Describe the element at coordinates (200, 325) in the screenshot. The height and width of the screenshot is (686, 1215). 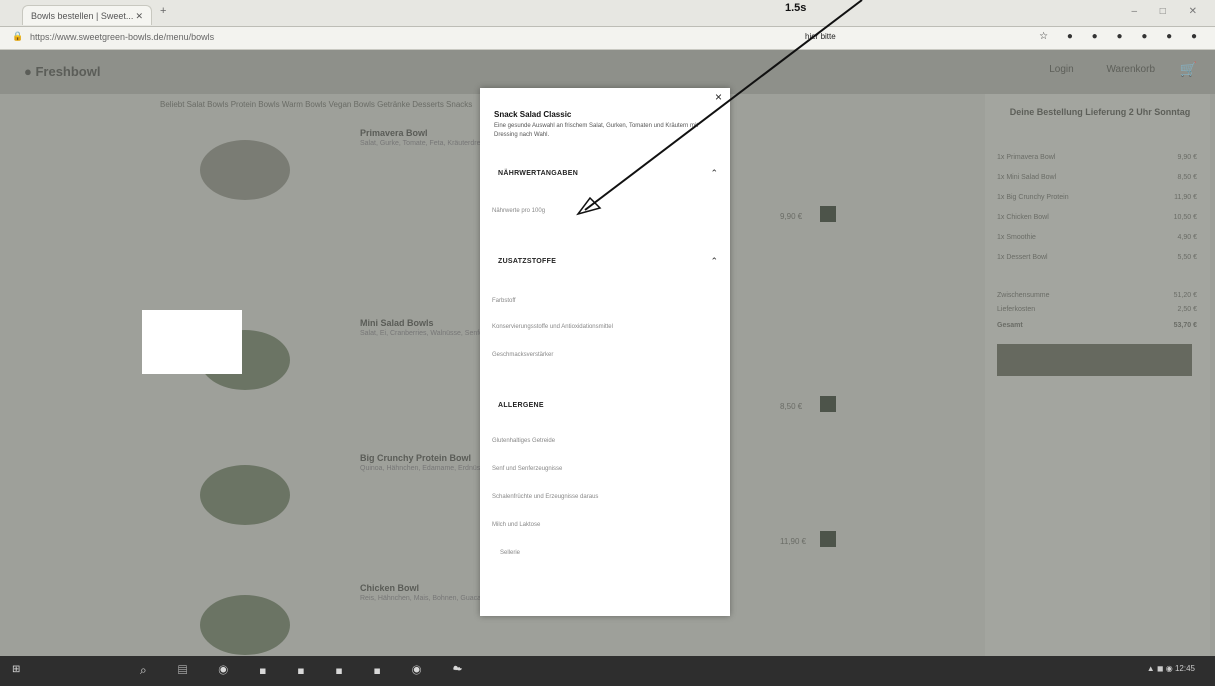
I see `redaction-patch` at that location.